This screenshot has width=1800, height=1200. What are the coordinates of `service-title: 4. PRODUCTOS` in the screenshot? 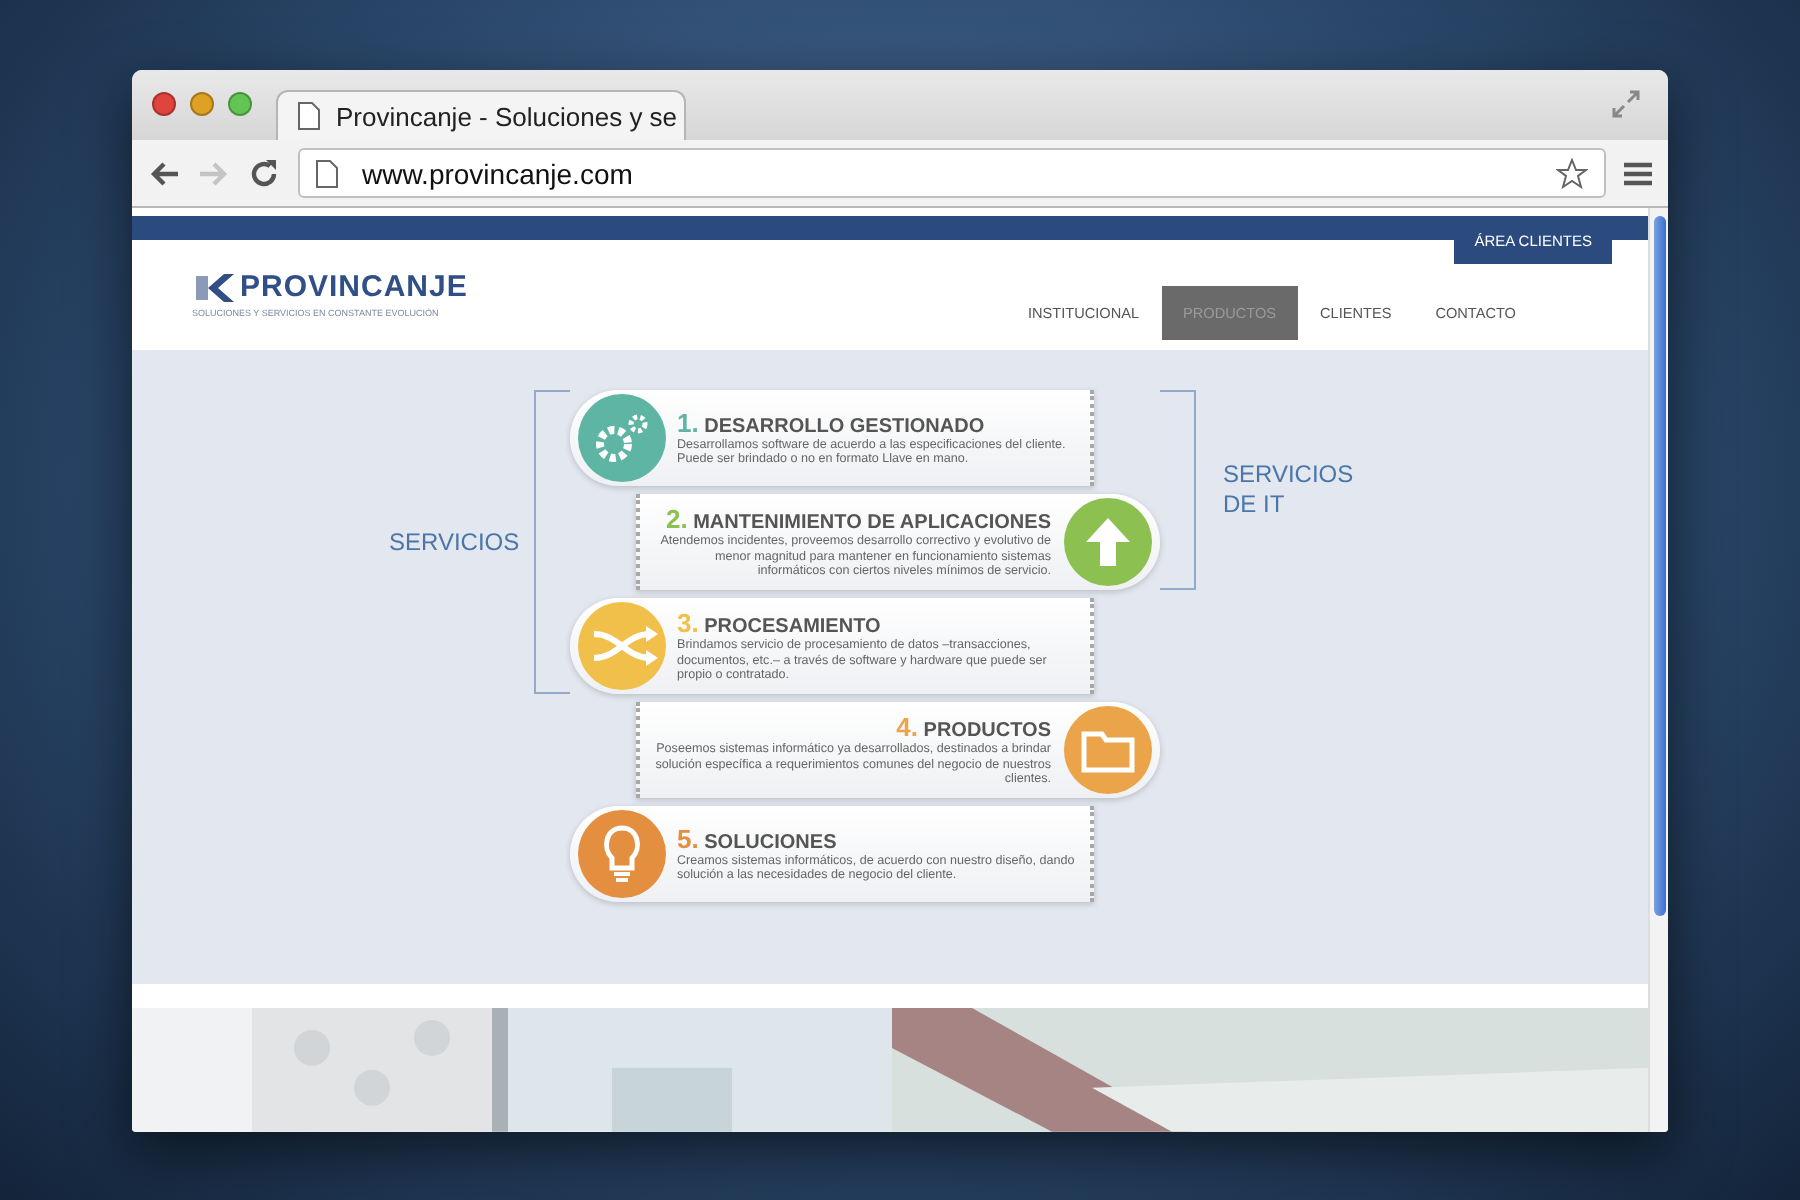 It's located at (972, 727).